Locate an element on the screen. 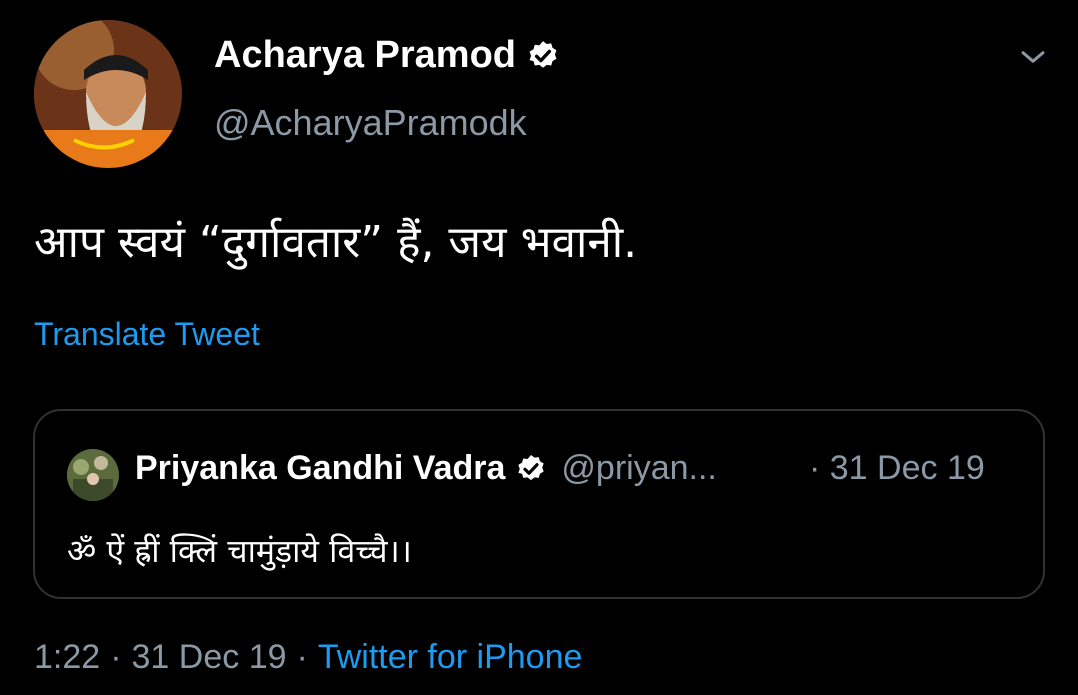 This screenshot has height=695, width=1078. author-name: Acharya Pramod is located at coordinates (365, 55).